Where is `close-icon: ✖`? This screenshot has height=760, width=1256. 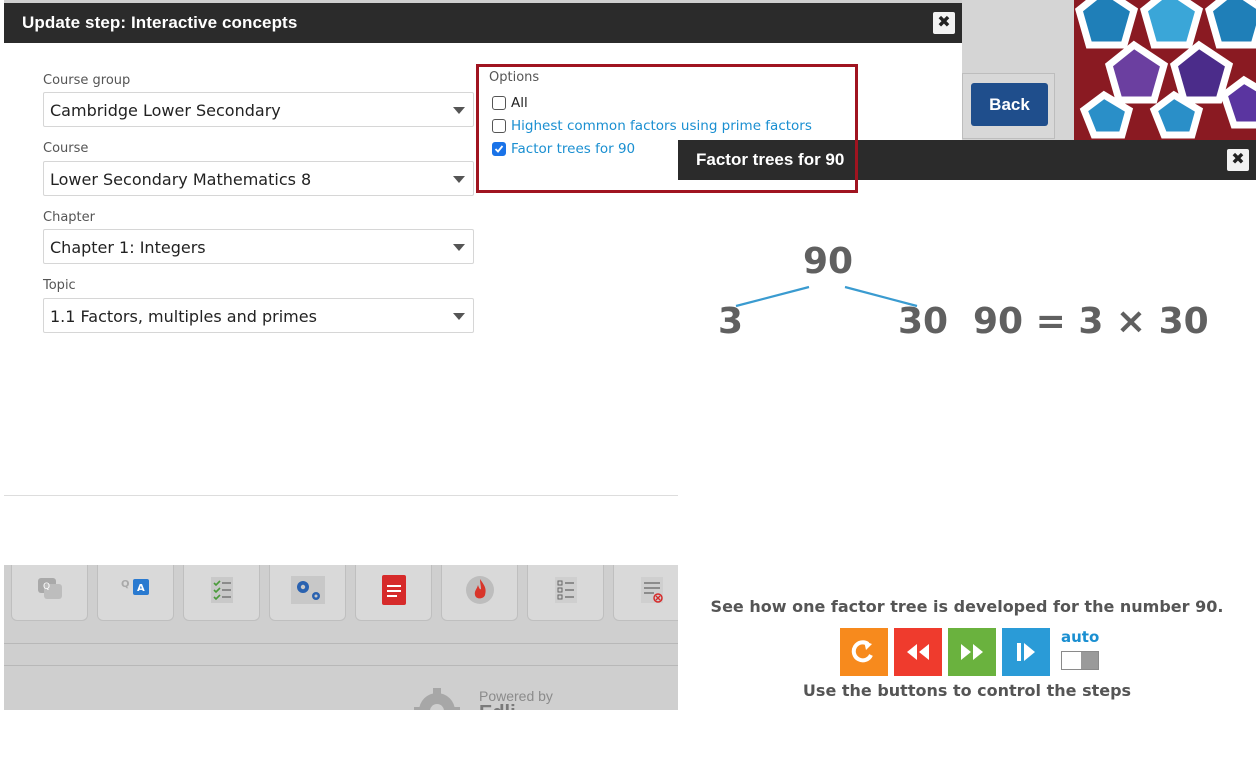
close-icon: ✖ is located at coordinates (944, 22).